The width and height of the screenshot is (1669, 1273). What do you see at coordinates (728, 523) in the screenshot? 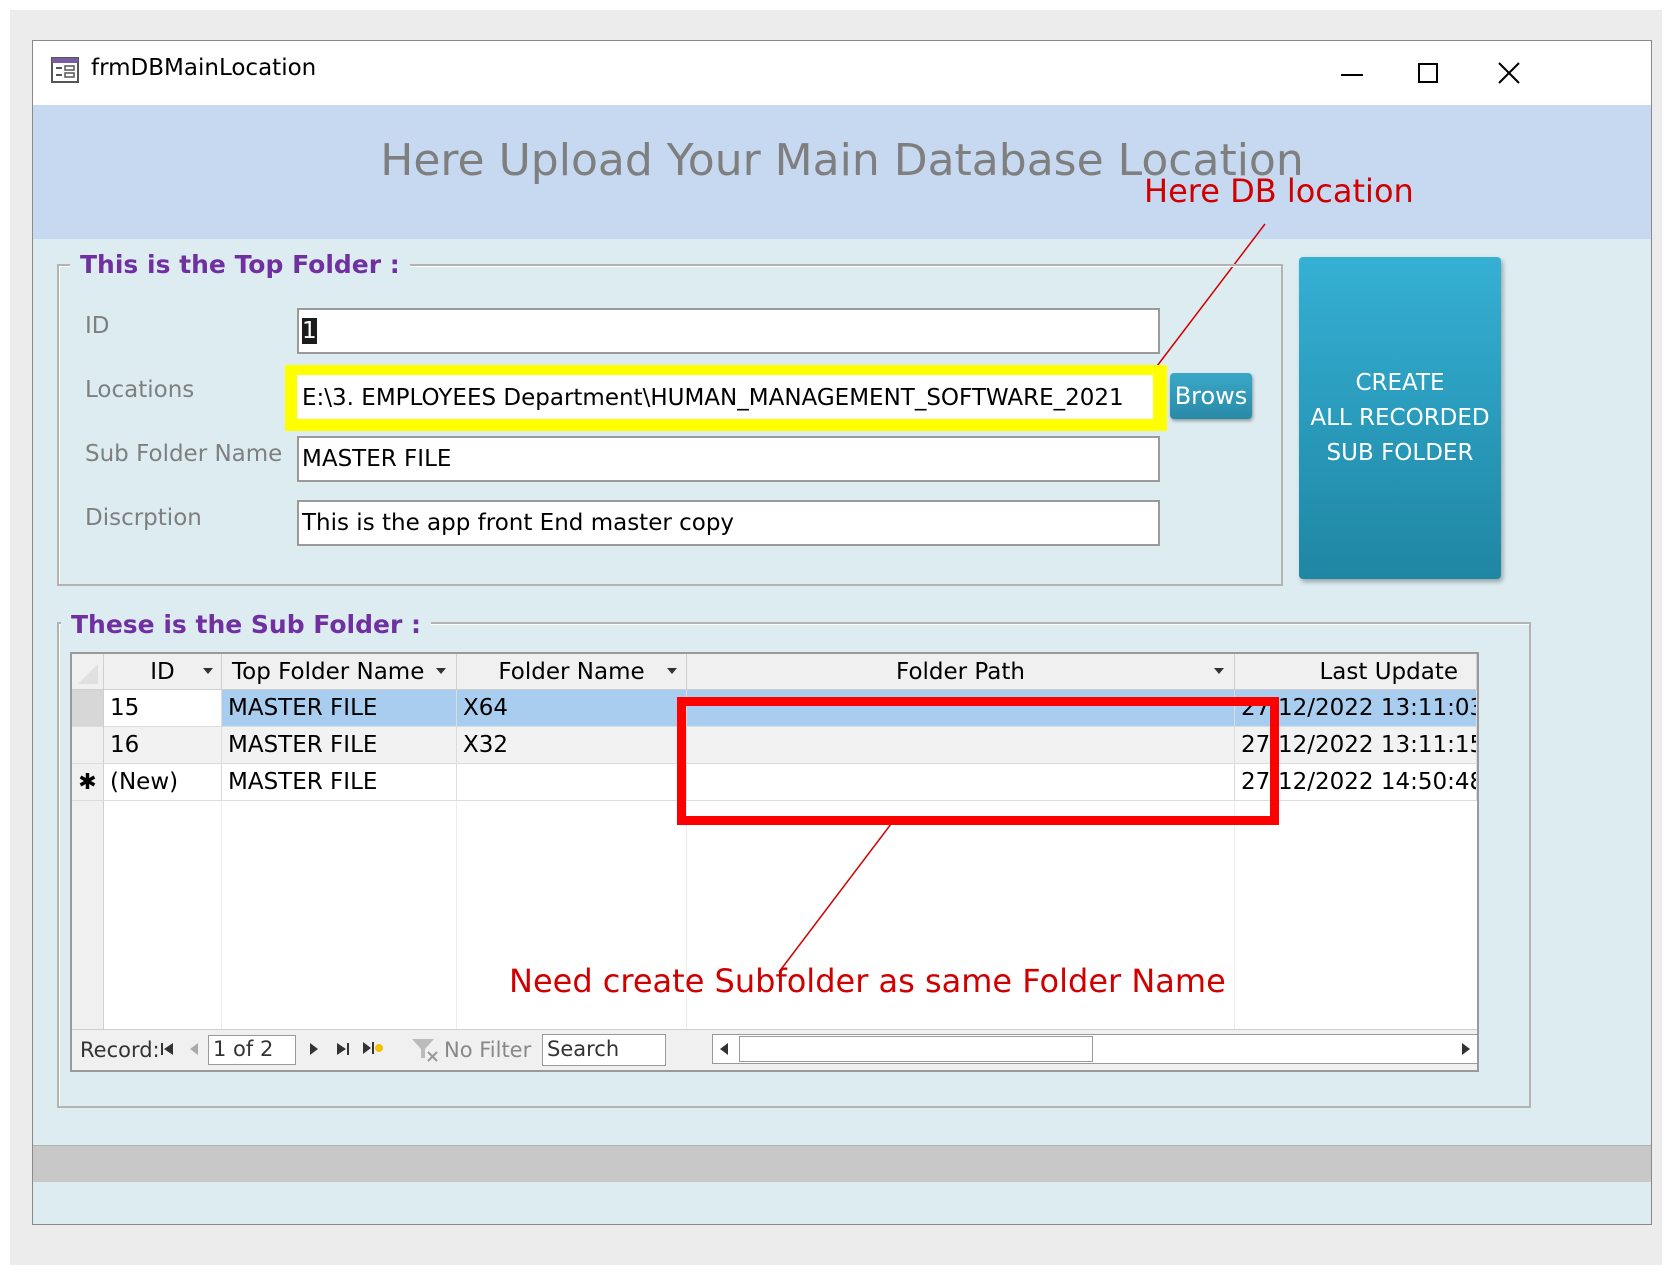
I see `description-field: This is the app front End master copy` at bounding box center [728, 523].